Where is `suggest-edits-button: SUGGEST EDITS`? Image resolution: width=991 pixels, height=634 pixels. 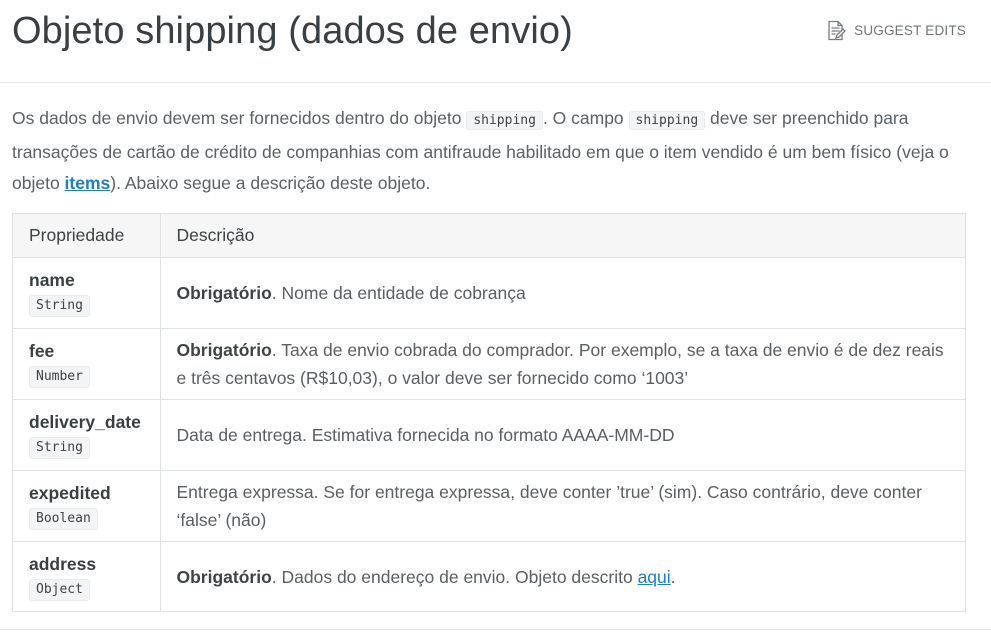
suggest-edits-button: SUGGEST EDITS is located at coordinates (896, 30).